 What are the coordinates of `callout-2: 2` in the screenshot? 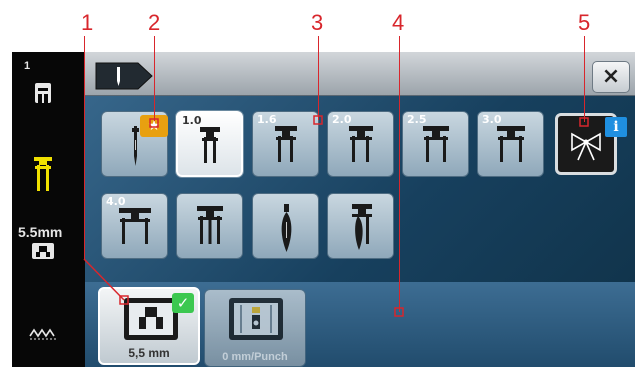 It's located at (154, 22).